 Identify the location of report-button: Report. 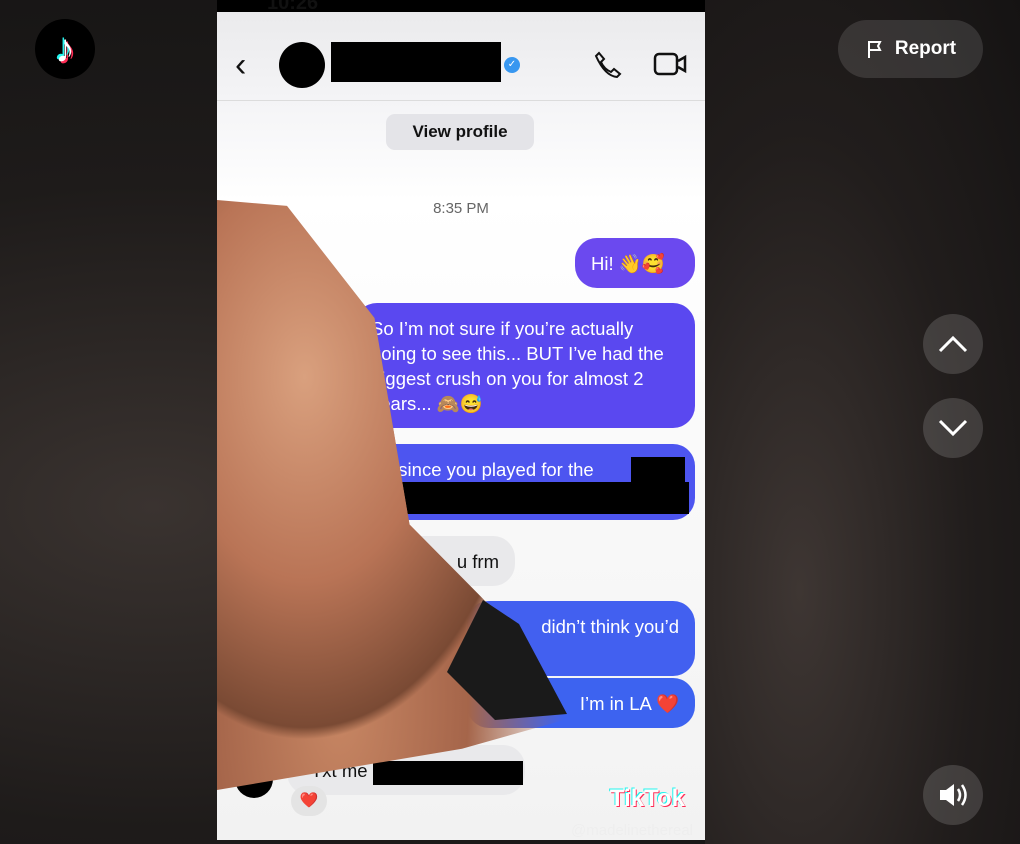
(910, 49).